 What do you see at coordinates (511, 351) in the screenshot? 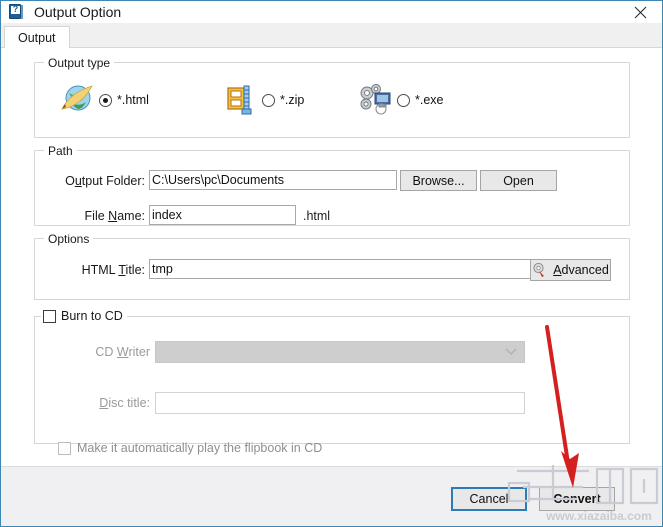
I see `chevron-down-icon` at bounding box center [511, 351].